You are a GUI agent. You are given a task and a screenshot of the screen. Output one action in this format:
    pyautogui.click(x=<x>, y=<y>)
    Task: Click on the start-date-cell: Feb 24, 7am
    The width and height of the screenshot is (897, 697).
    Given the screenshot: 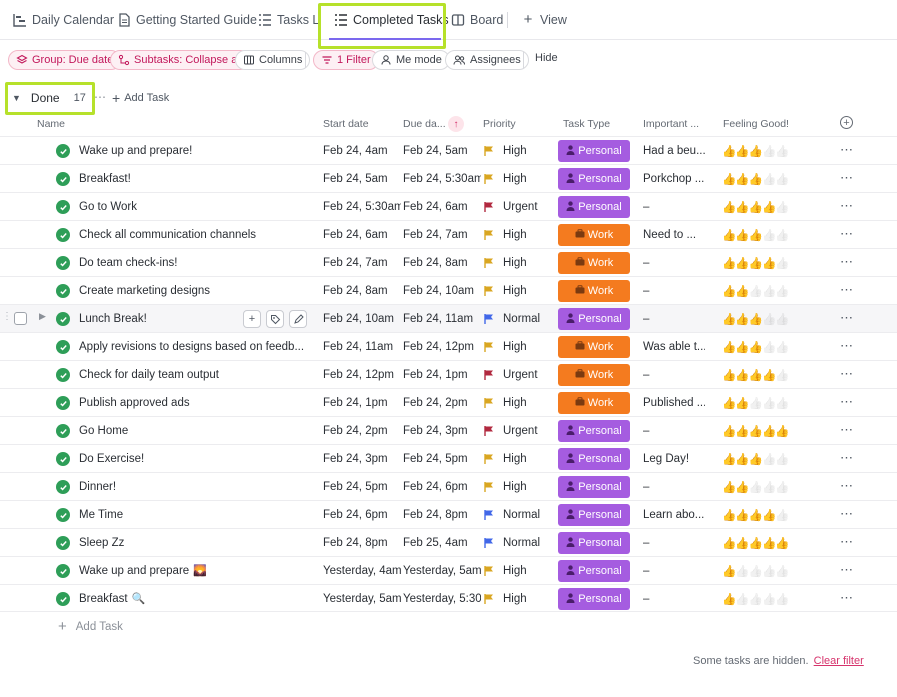 What is the action you would take?
    pyautogui.click(x=362, y=262)
    